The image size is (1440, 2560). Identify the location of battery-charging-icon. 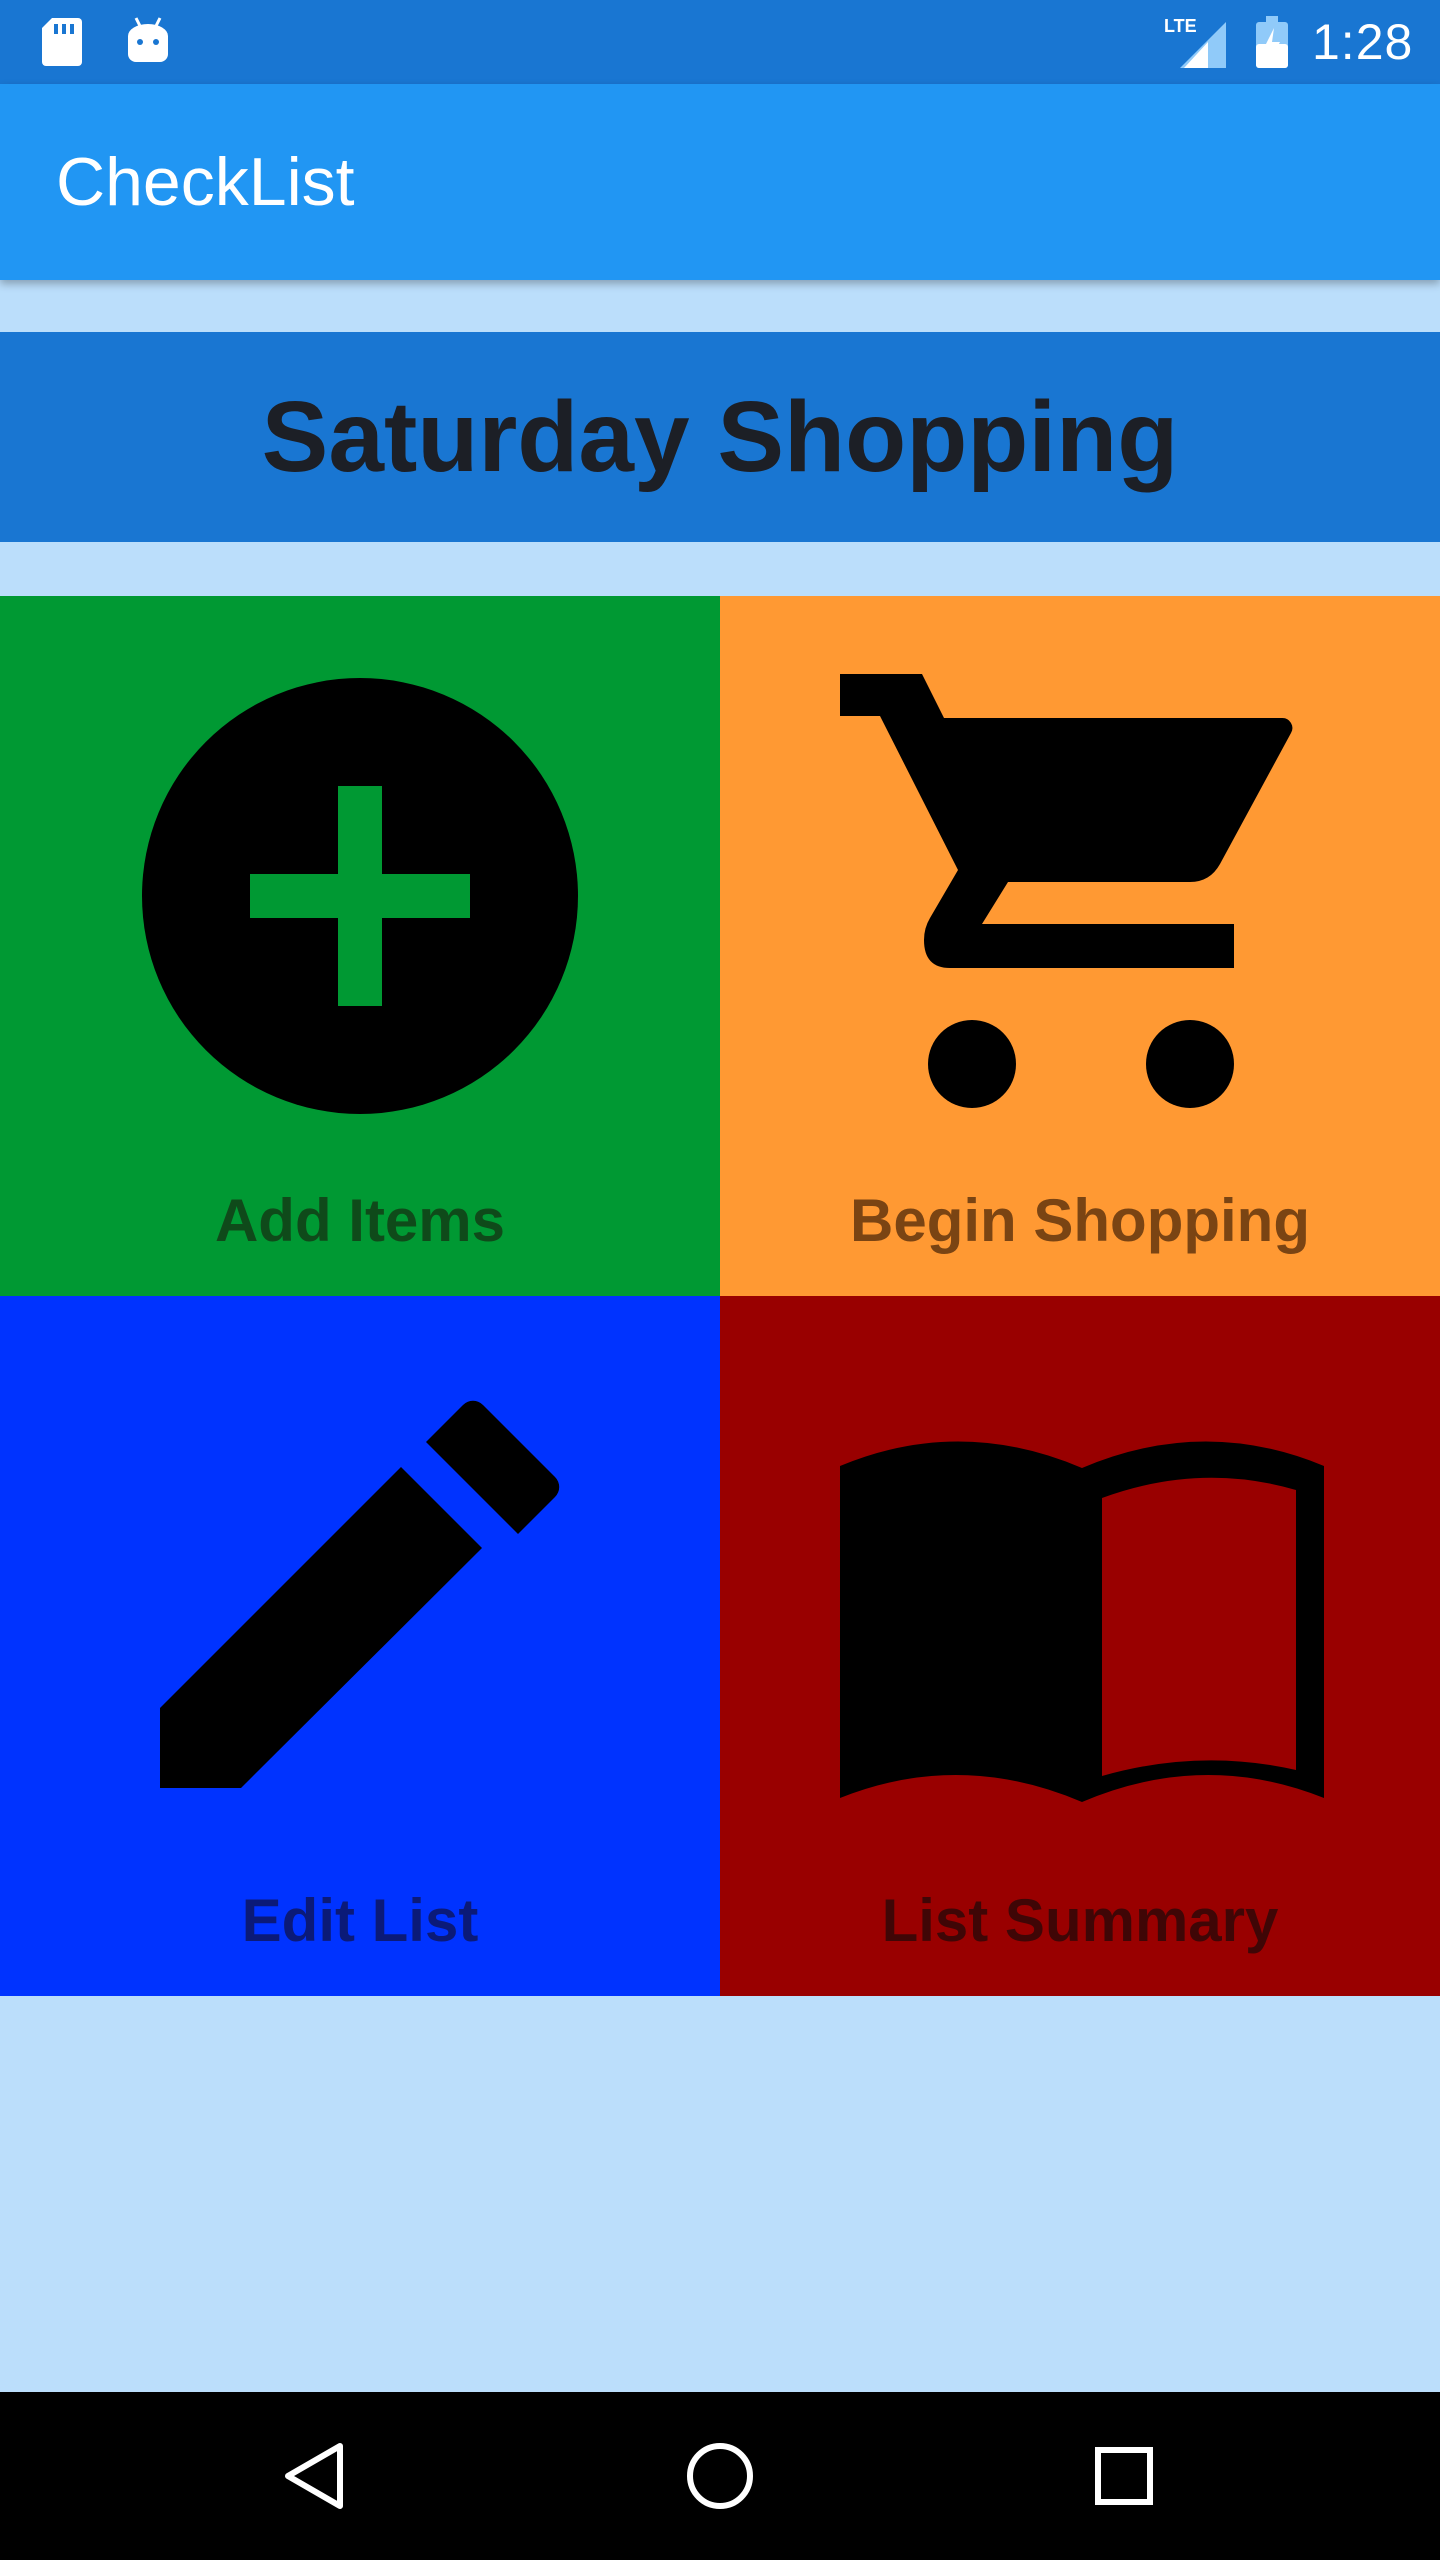
(1272, 42).